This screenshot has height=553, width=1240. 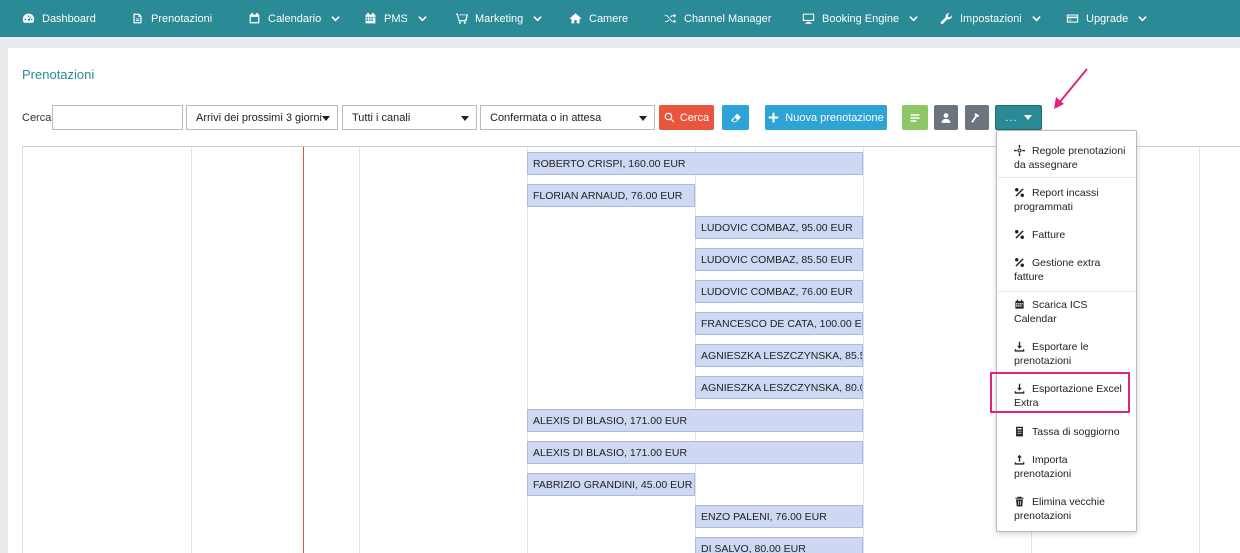 What do you see at coordinates (779, 387) in the screenshot?
I see `booking-bar: AGNIESZKA LESZCZYNSKA, 80.00 EUR` at bounding box center [779, 387].